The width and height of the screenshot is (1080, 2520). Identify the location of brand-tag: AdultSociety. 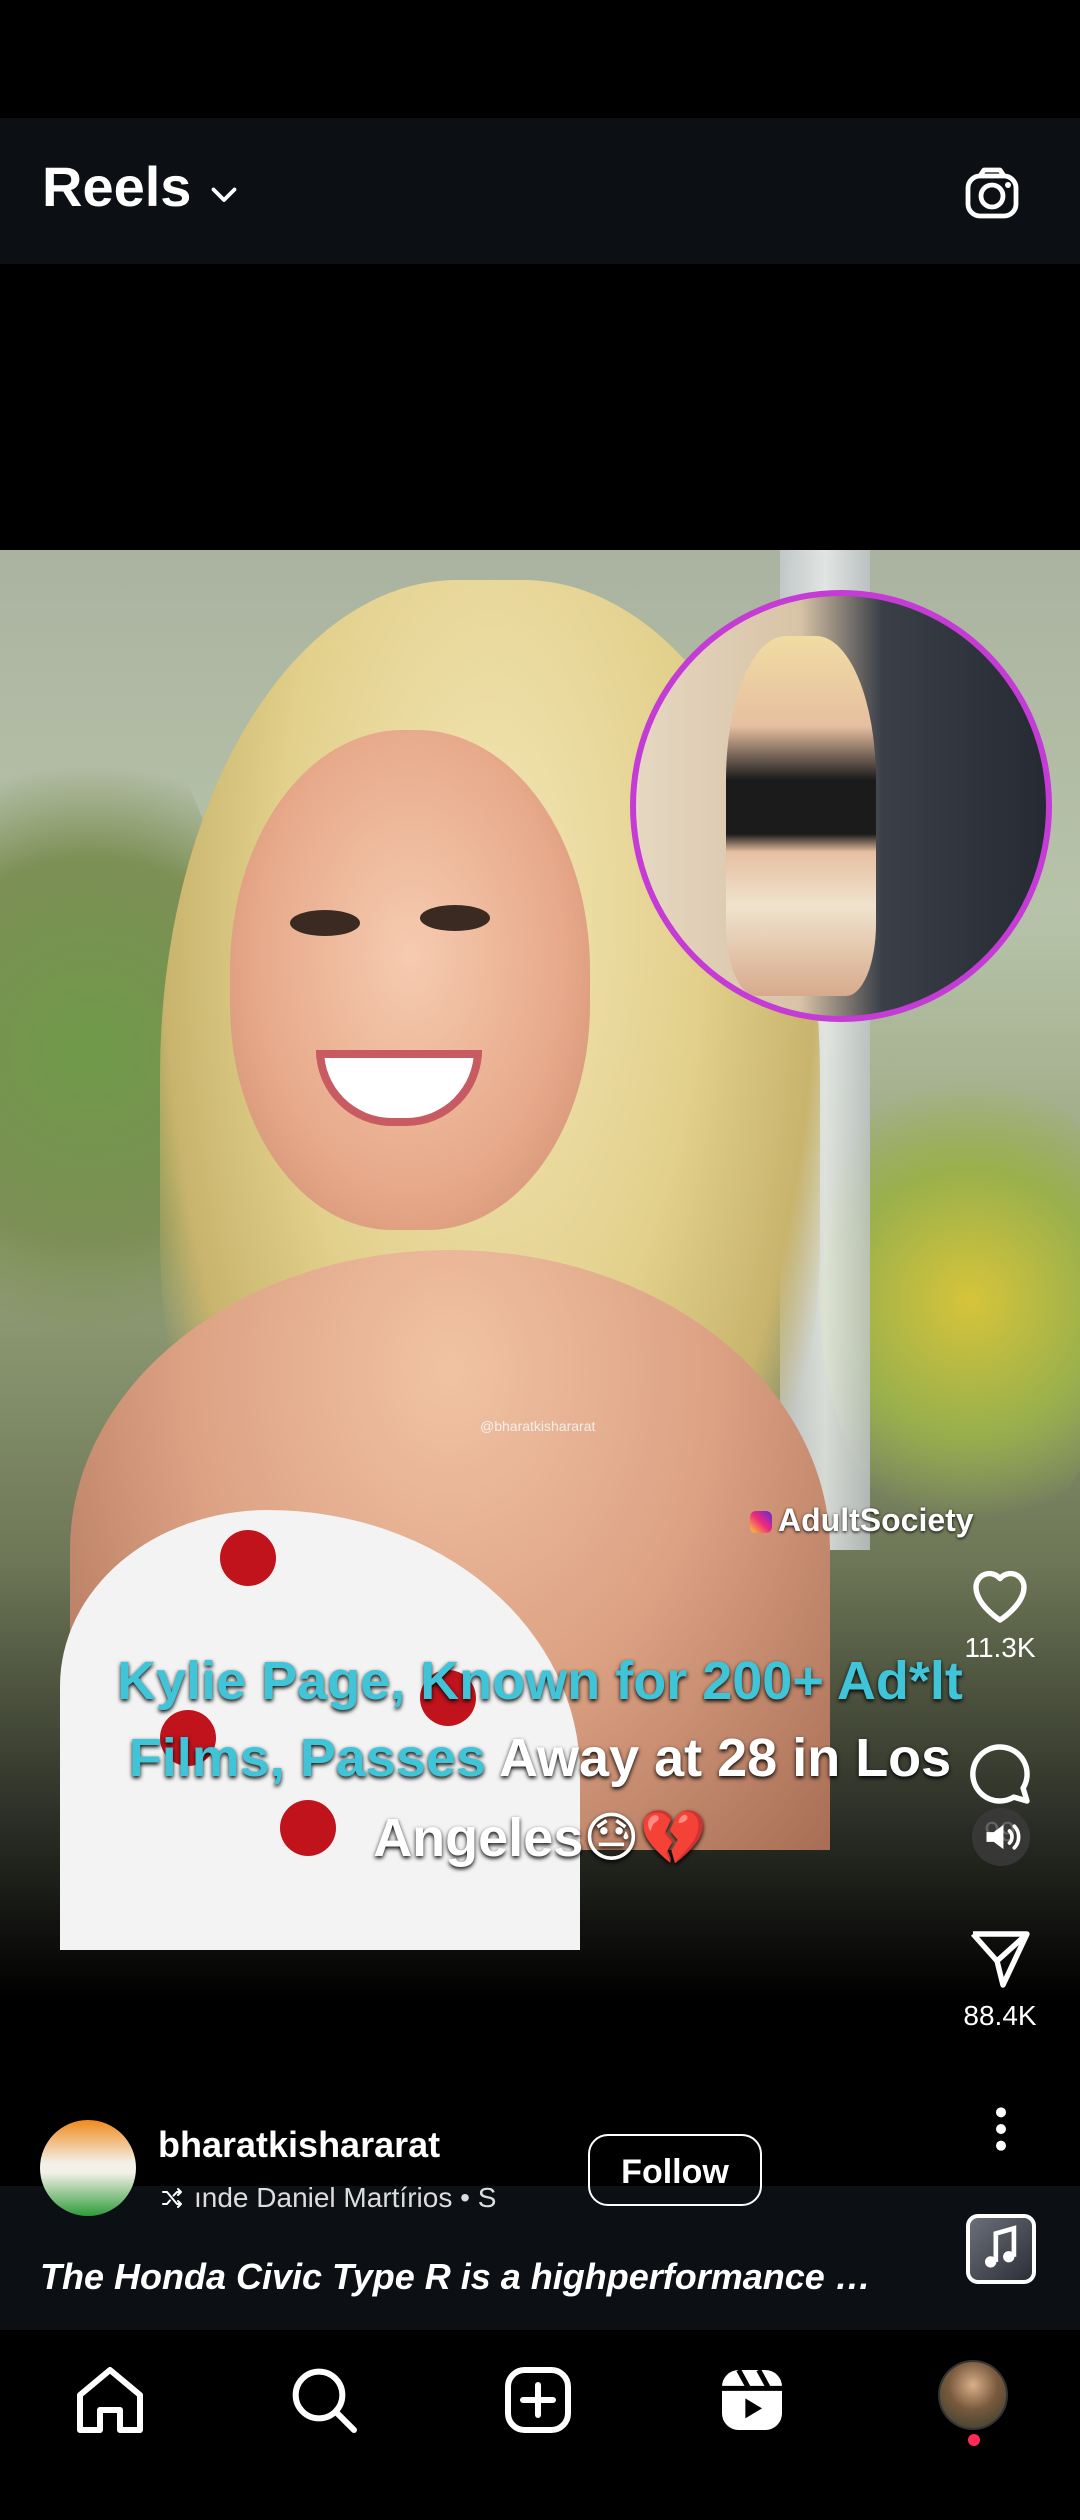
(862, 1520).